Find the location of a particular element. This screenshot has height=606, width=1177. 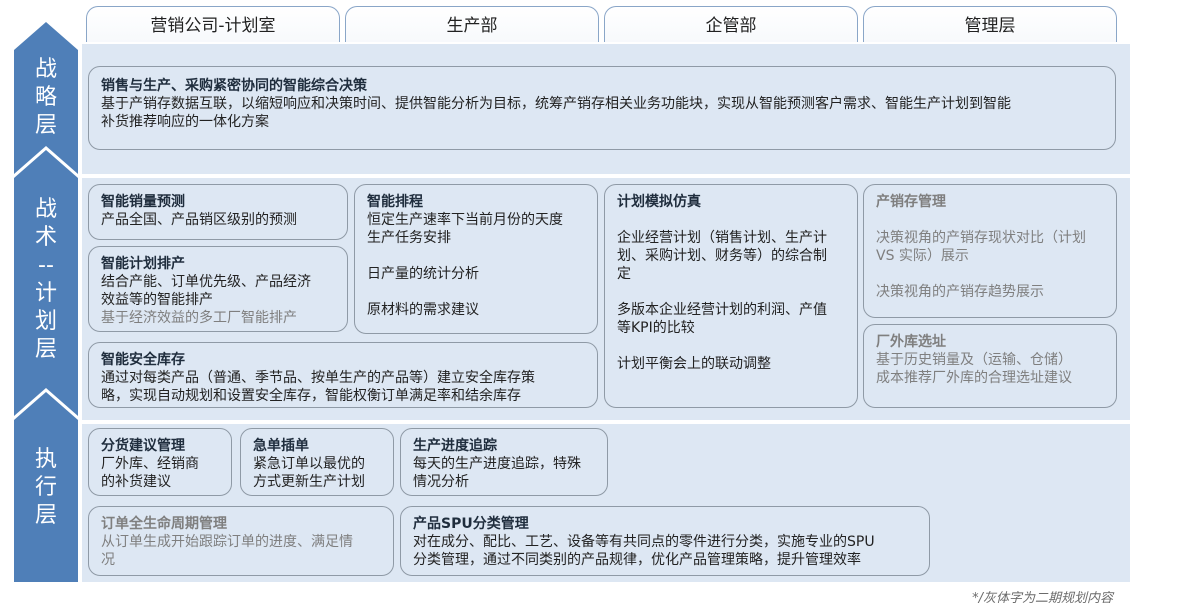

product-spu-title: 产品SPU分类管理 is located at coordinates (471, 524).